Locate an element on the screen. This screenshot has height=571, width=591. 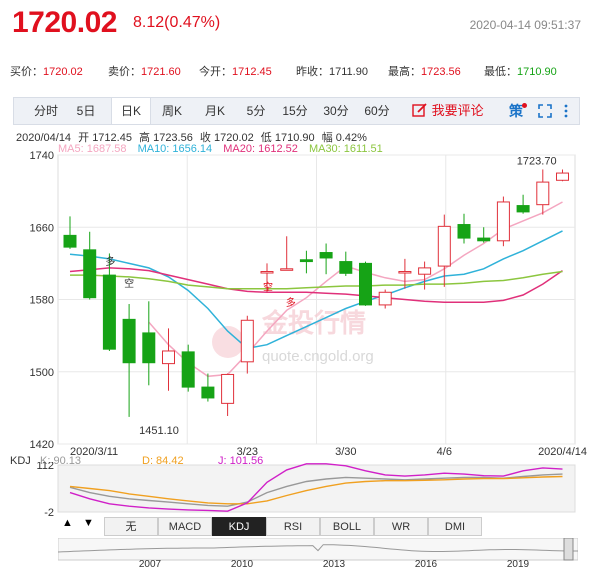
edit-icon is located at coordinates (419, 110).